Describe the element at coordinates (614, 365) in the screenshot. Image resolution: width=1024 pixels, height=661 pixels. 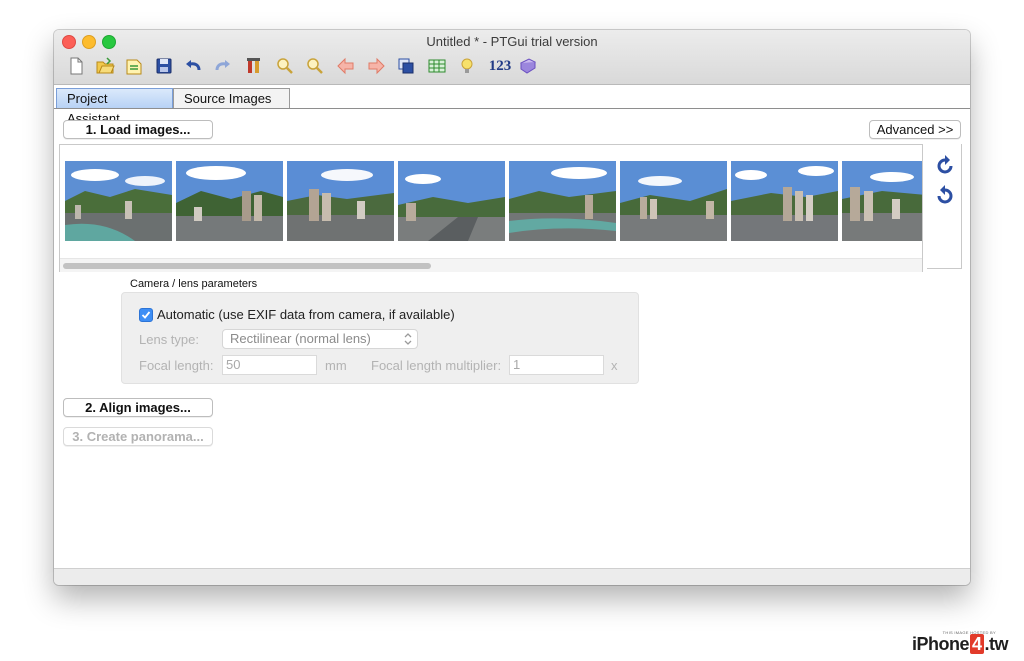
I see `multiplier-unit: x` at that location.